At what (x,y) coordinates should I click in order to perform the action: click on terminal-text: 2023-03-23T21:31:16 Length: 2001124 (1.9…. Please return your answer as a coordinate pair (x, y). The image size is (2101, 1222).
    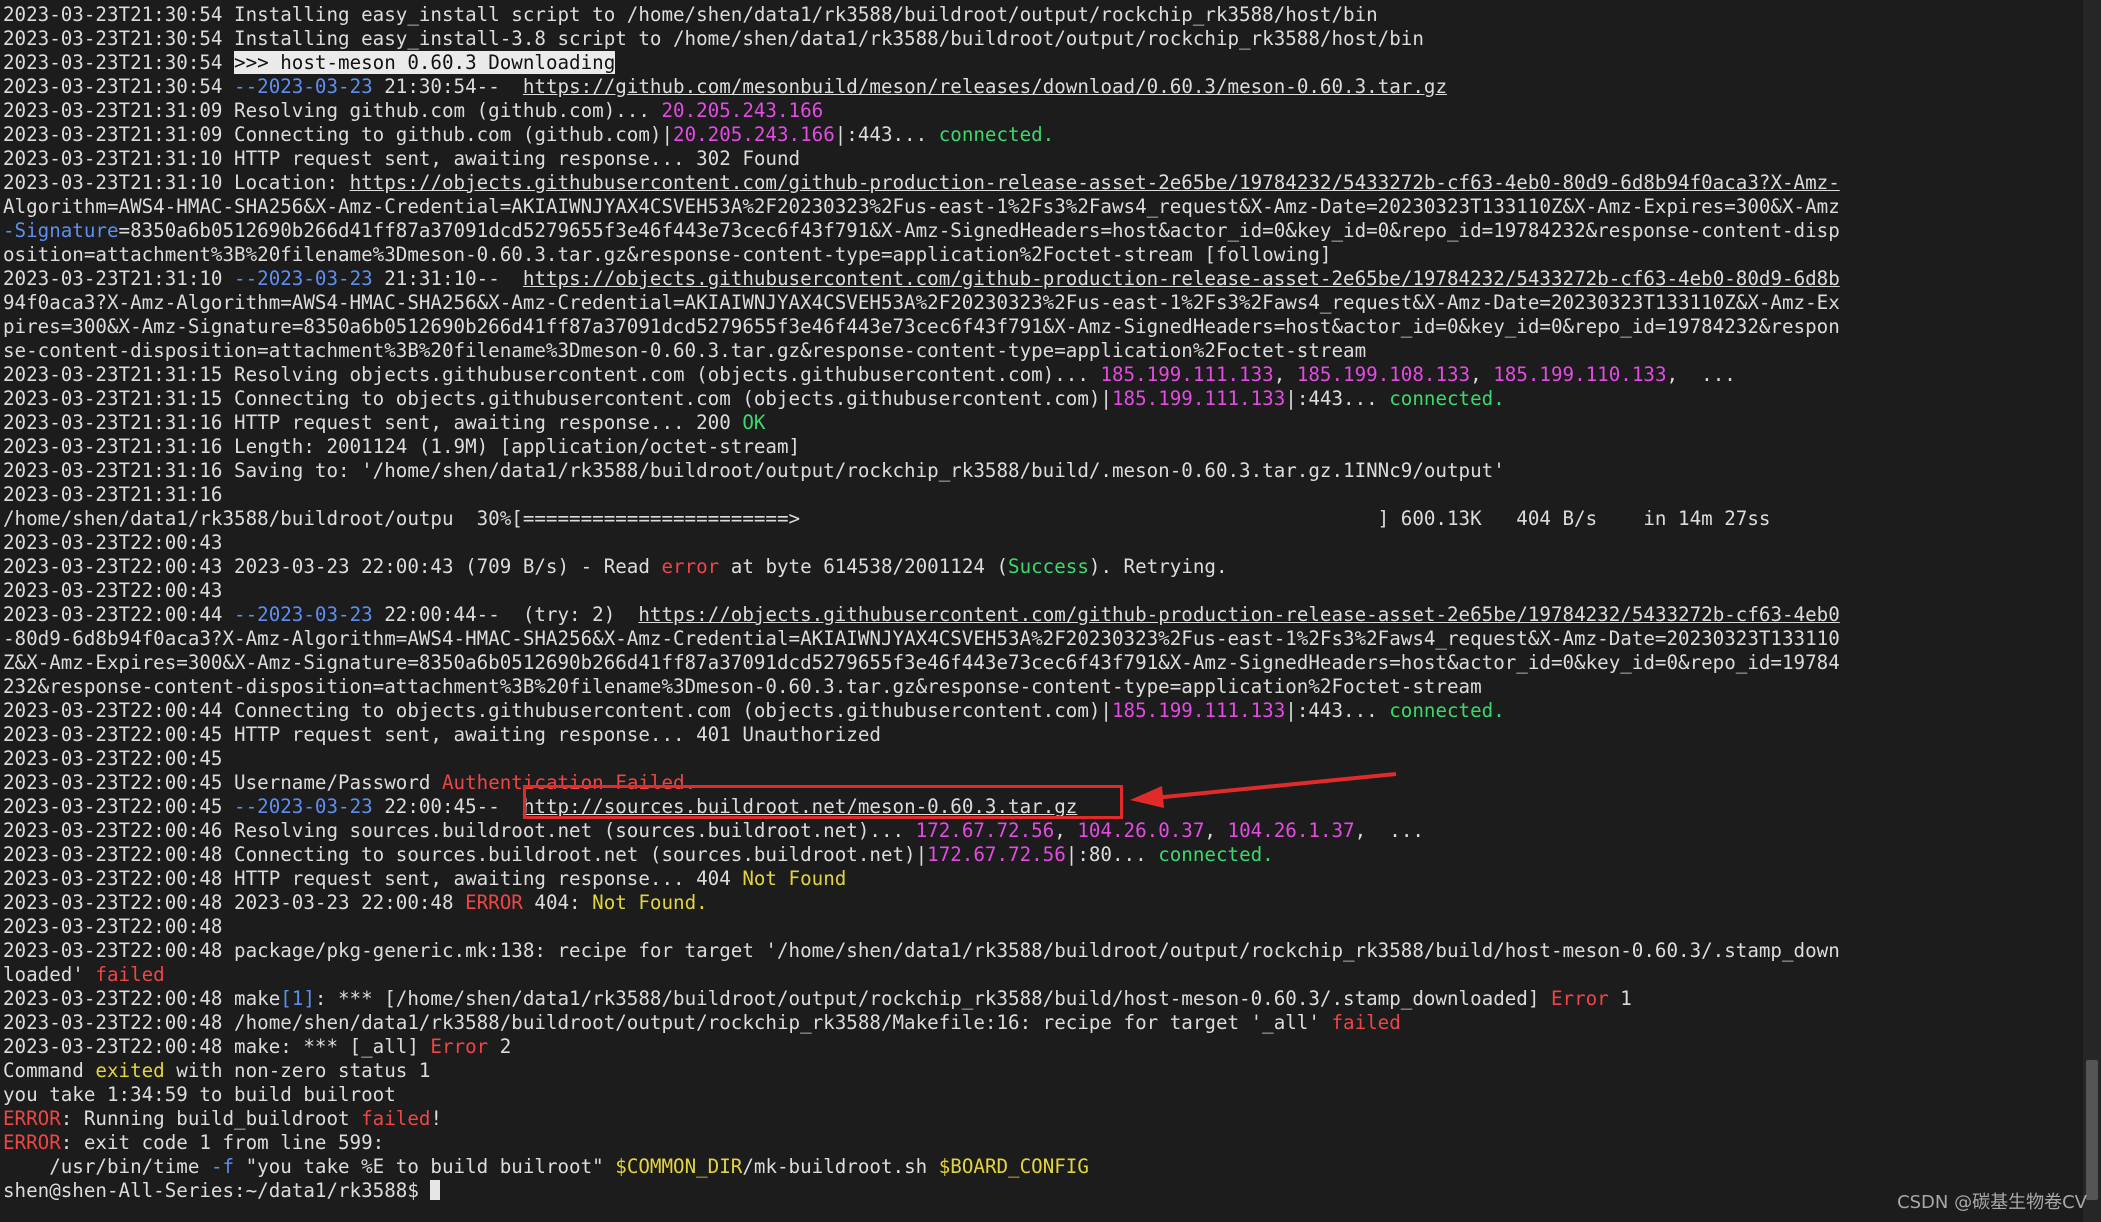
    Looking at the image, I should click on (402, 446).